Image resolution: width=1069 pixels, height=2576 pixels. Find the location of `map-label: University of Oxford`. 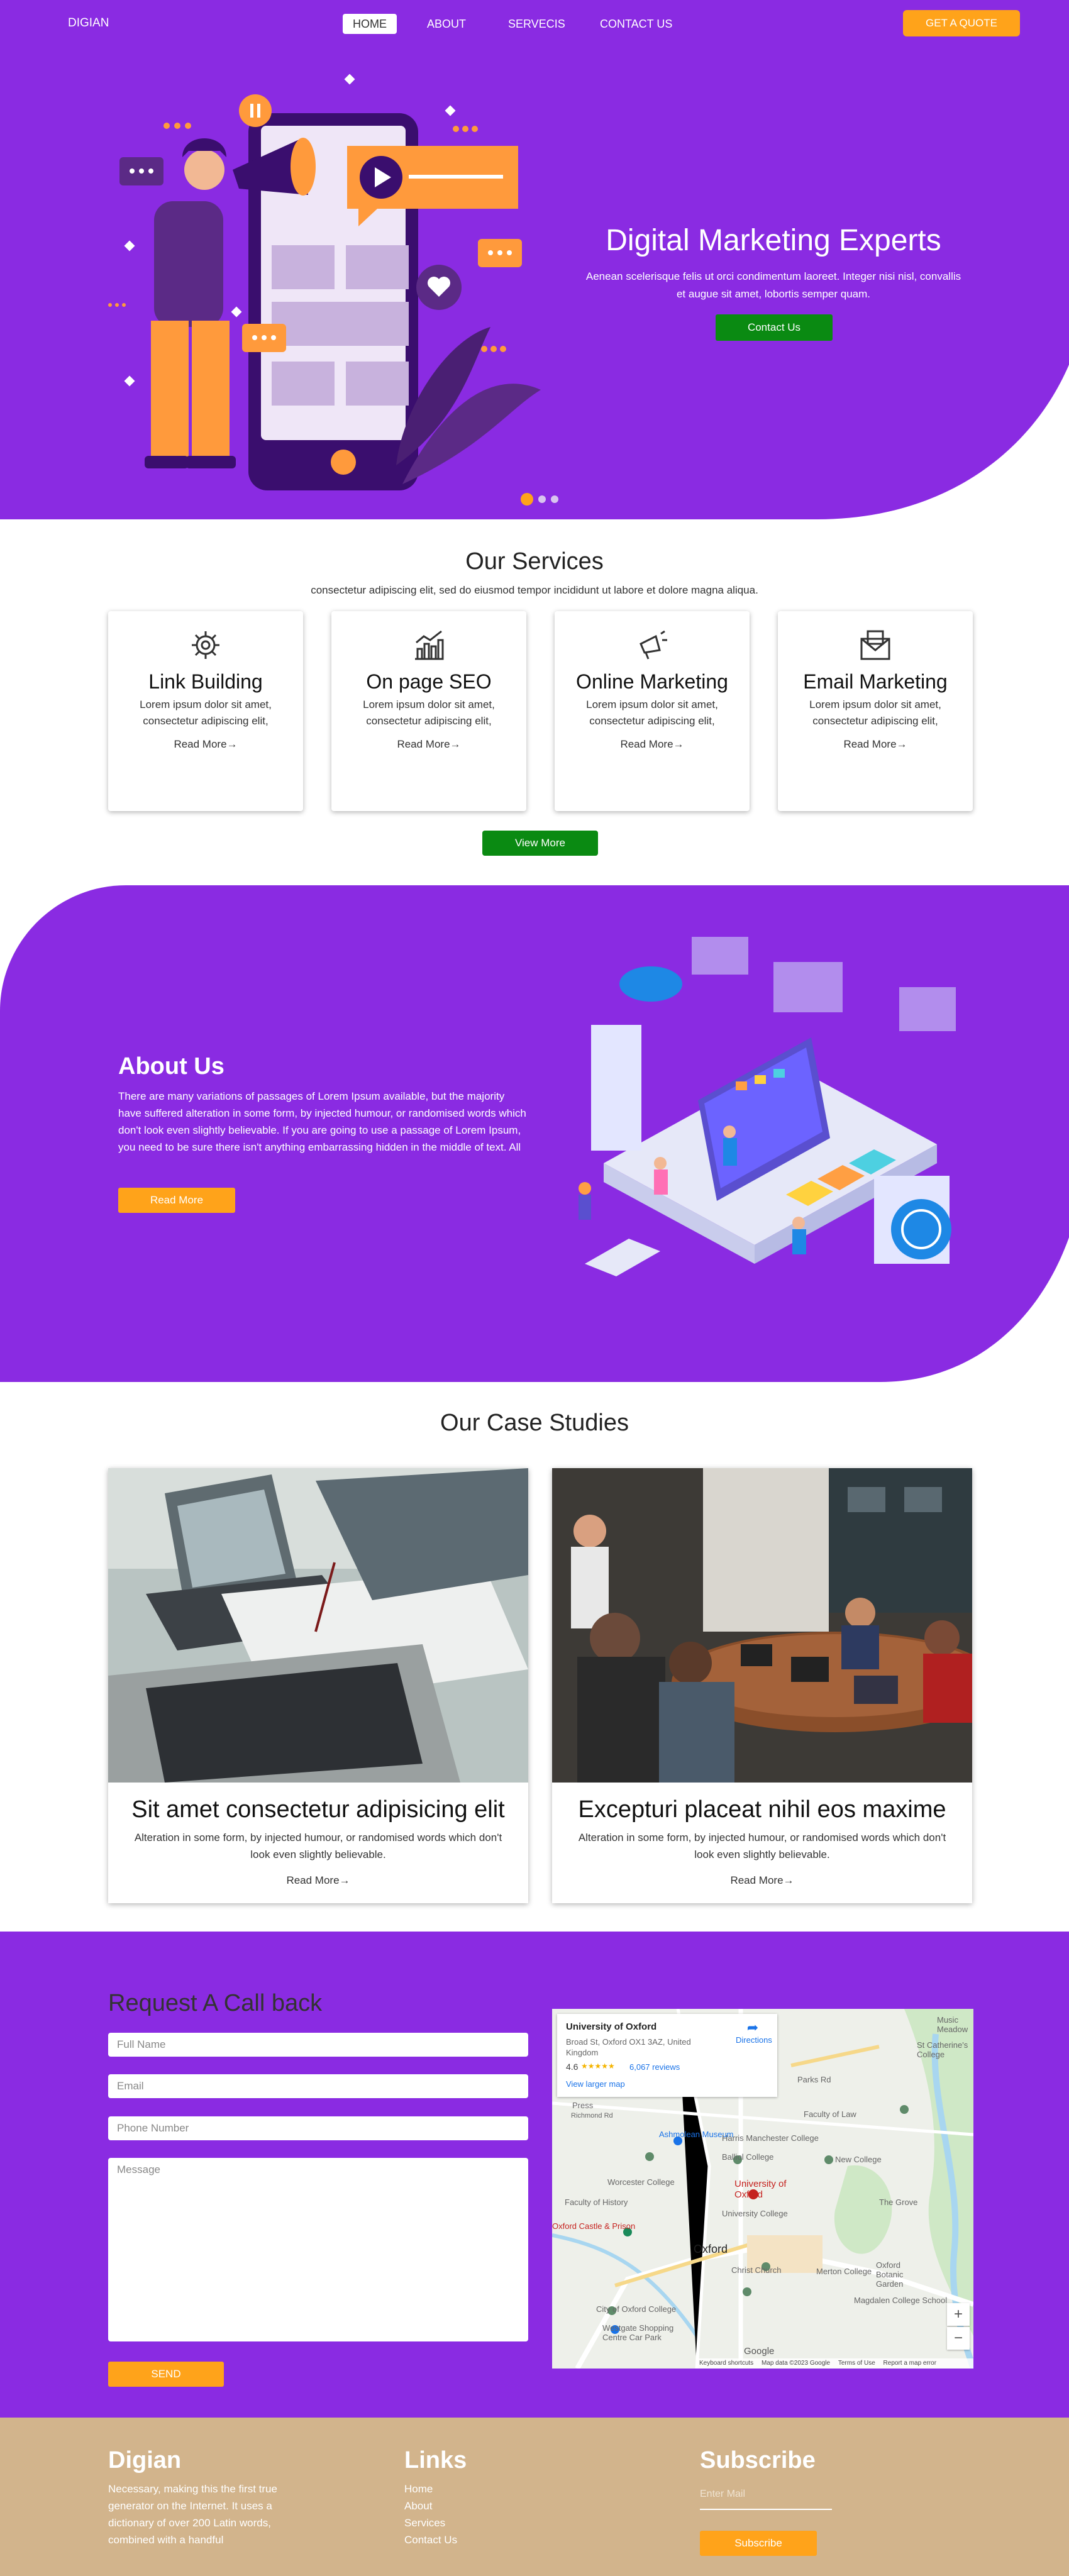

map-label: University of Oxford is located at coordinates (761, 2189).